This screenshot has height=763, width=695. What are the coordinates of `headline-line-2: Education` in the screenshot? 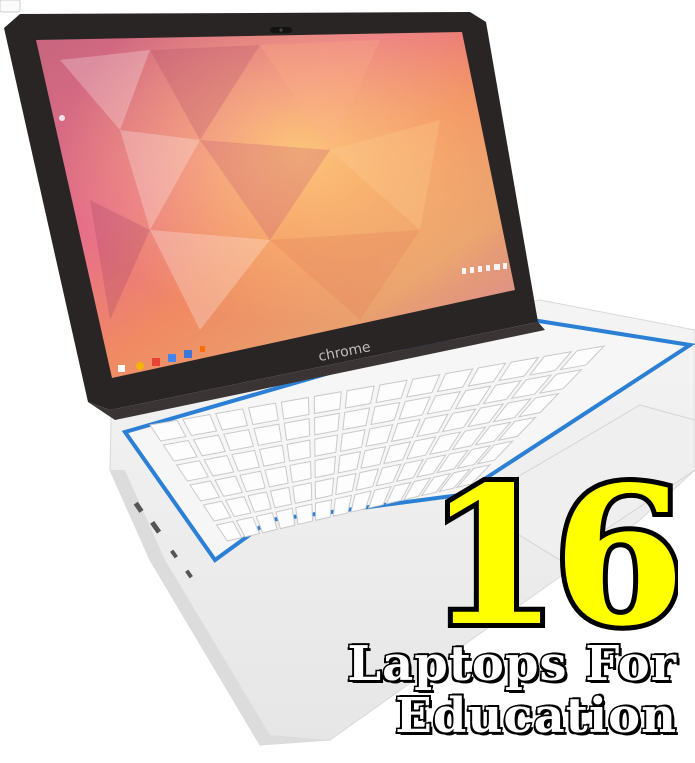 It's located at (536, 716).